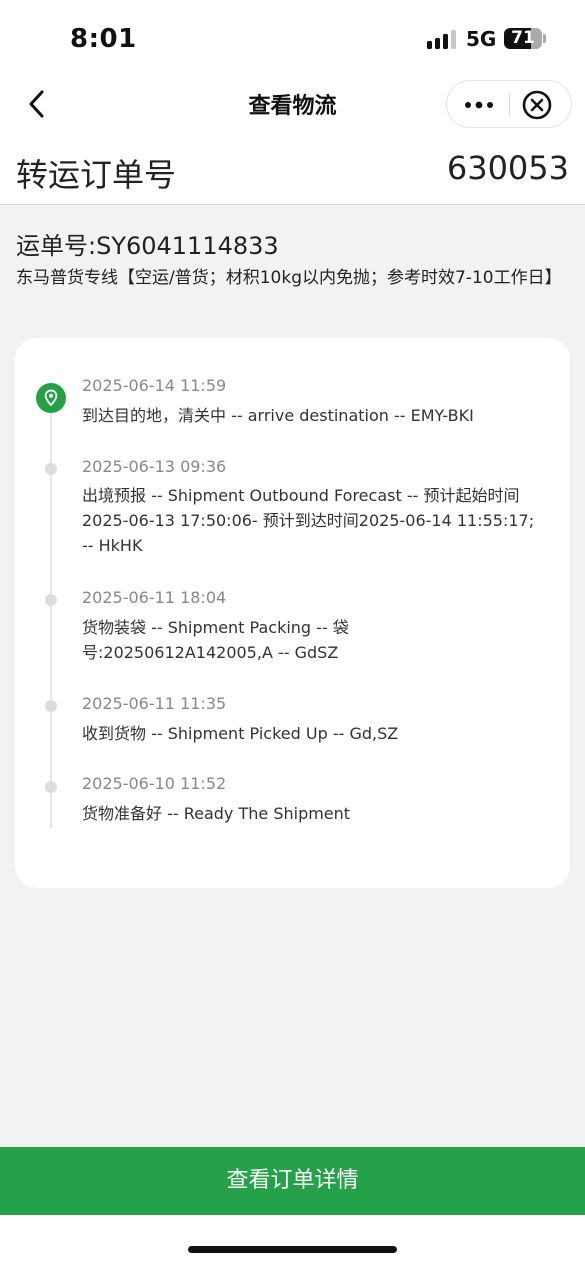 This screenshot has width=585, height=1266. Describe the element at coordinates (216, 813) in the screenshot. I see `timeline-text: 货物准备好 -- Ready The Shipment` at that location.